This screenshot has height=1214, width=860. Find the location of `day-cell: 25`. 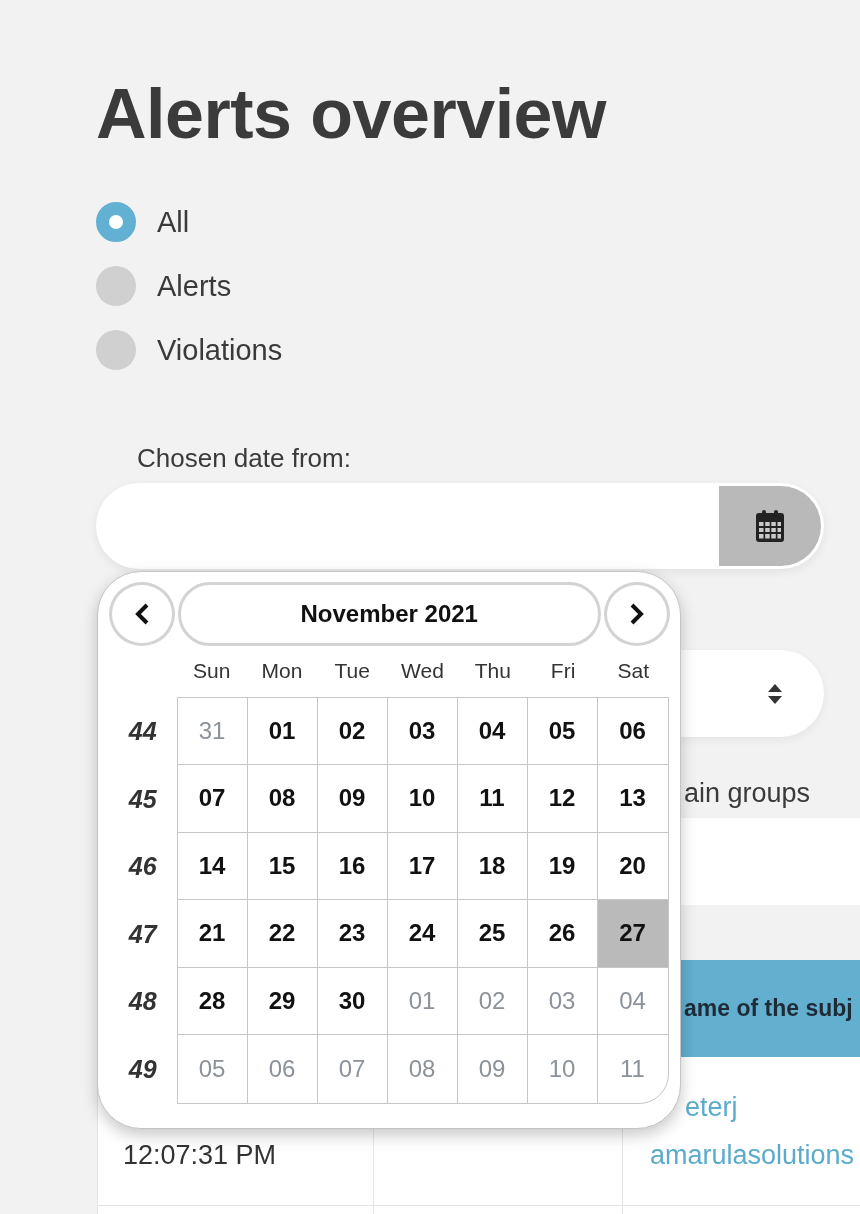

day-cell: 25 is located at coordinates (492, 934).